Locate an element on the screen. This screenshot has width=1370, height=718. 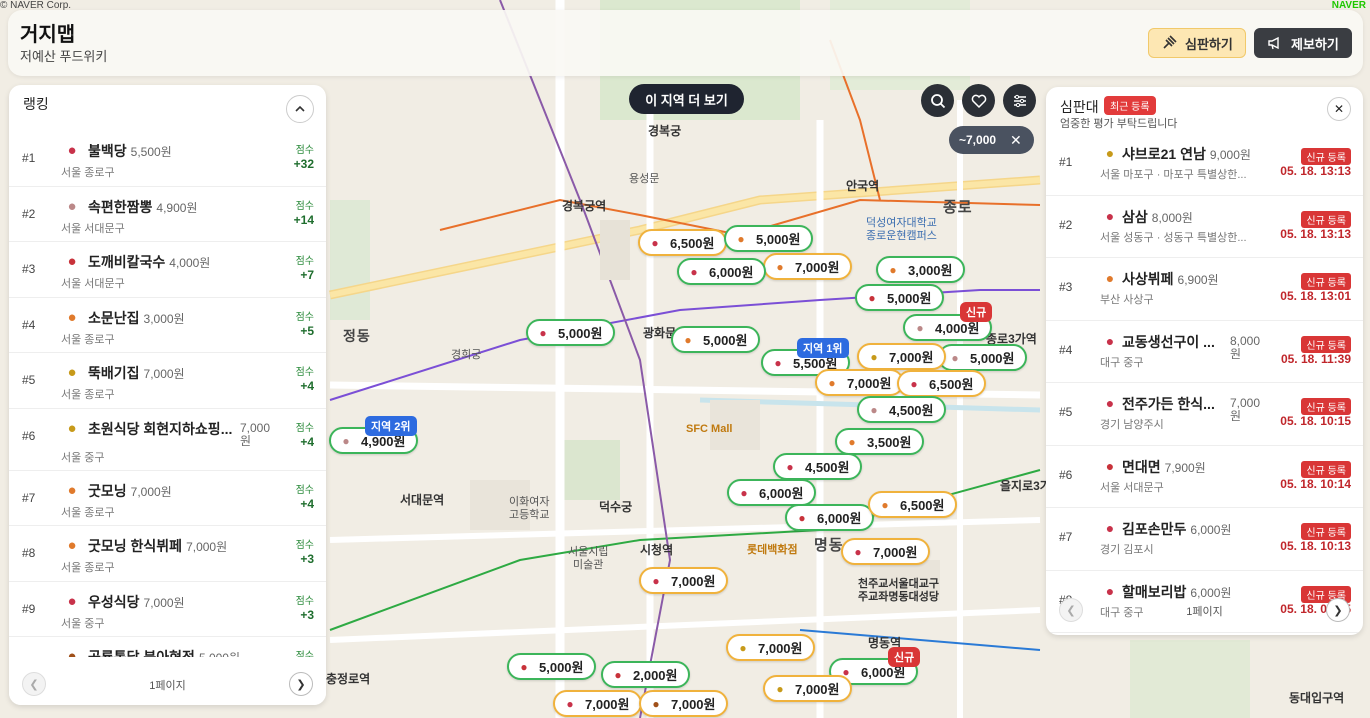
restaurant-location: 서울 종로구 is located at coordinates (88, 339).